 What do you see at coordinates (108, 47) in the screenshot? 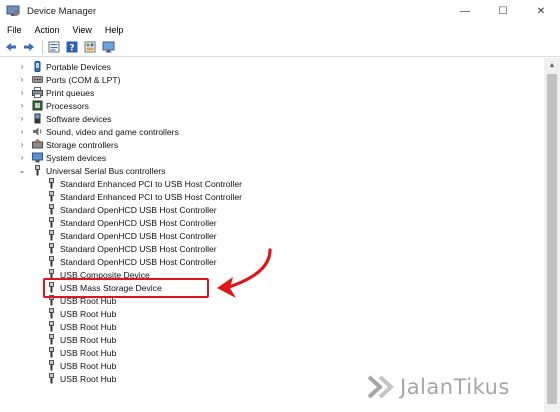
I see `monitor-icon` at bounding box center [108, 47].